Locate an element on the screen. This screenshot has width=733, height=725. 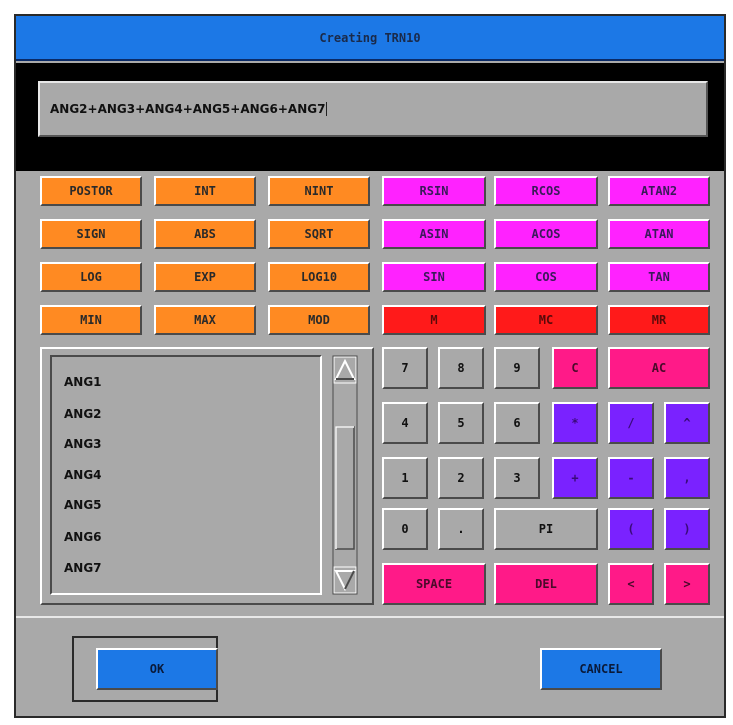
cancel-button: CANCEL is located at coordinates (601, 669).